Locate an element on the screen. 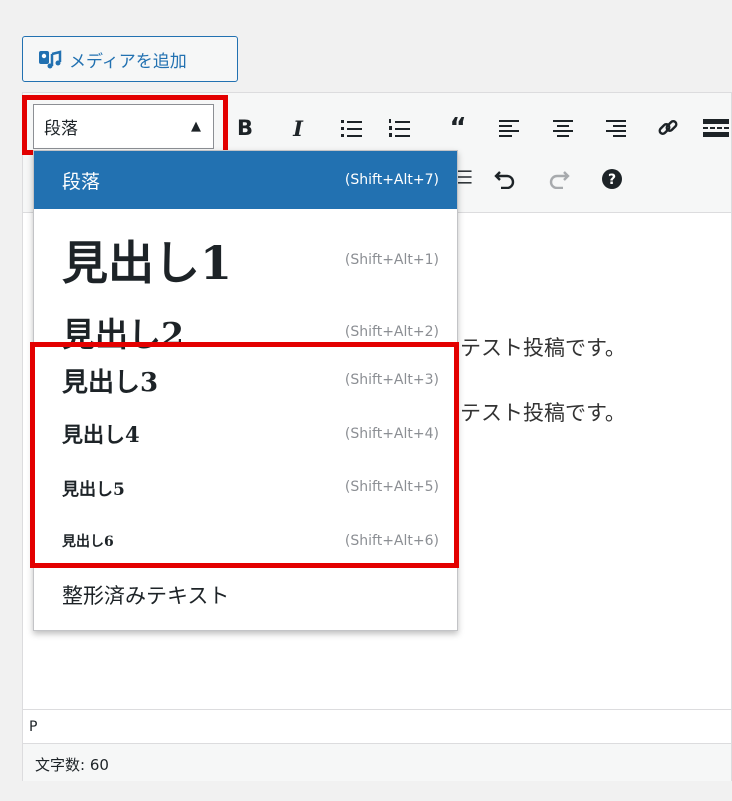  align-center-icon is located at coordinates (563, 128).